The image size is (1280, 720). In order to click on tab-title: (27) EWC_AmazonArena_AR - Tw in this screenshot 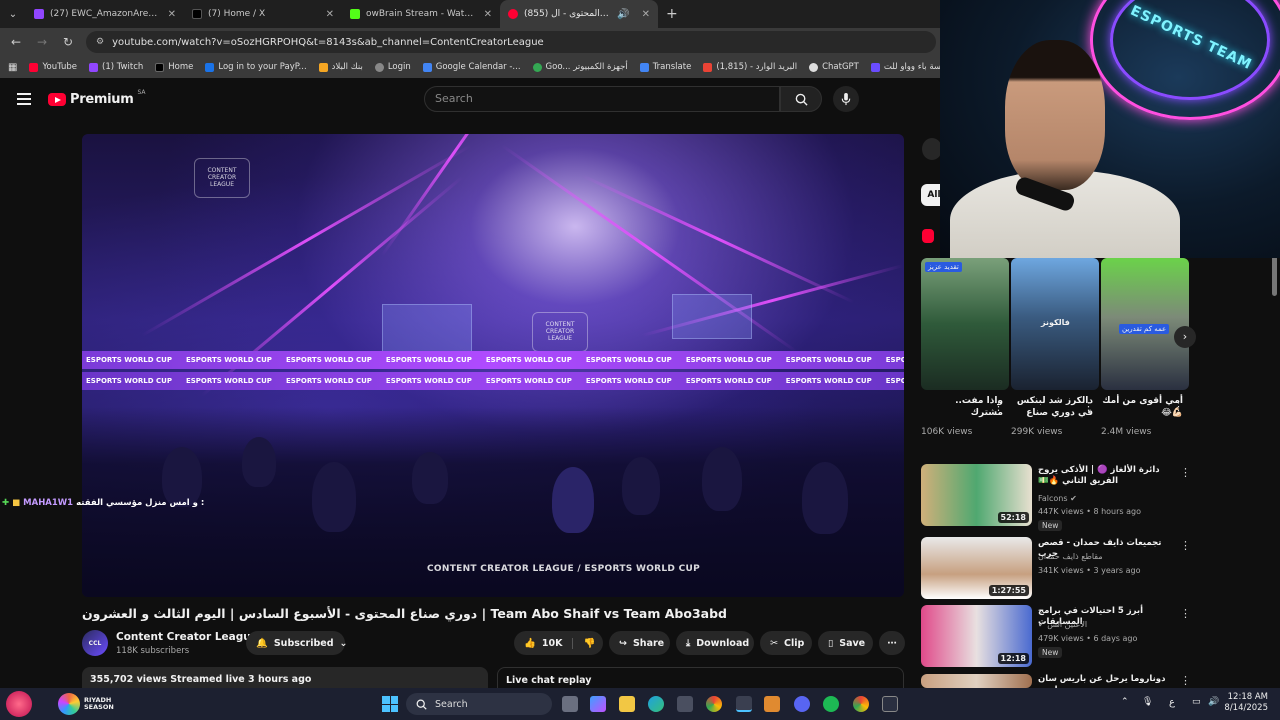, I will do `click(106, 14)`.